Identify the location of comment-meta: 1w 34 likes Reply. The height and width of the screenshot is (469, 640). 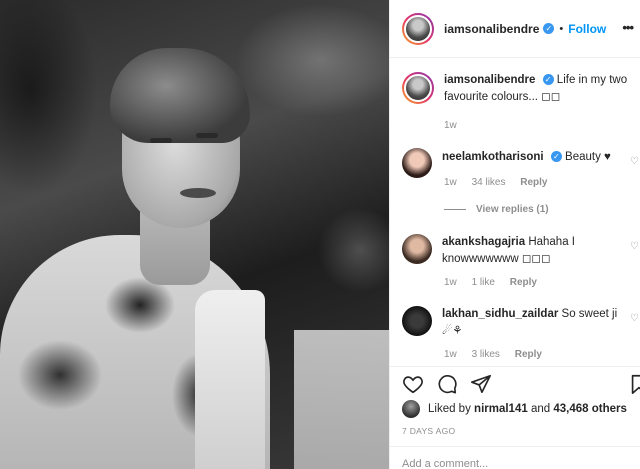
(502, 182).